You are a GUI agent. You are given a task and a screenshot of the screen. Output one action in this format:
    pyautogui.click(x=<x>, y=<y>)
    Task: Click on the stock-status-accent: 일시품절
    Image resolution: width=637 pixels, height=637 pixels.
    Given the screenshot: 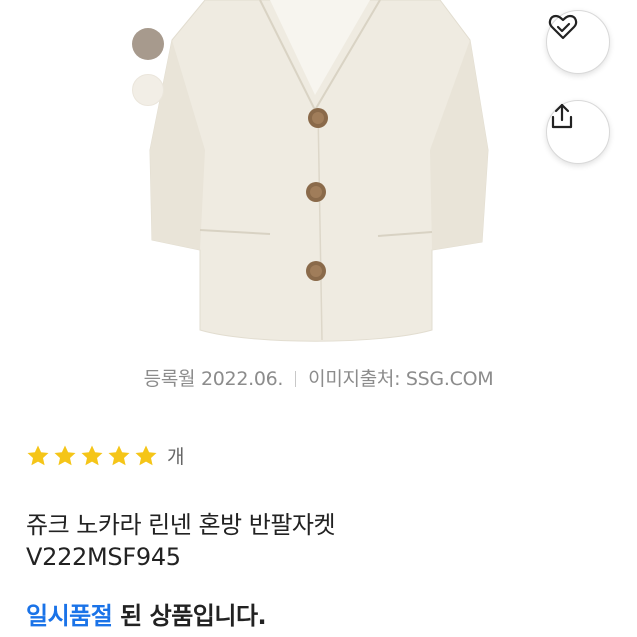 What is the action you would take?
    pyautogui.click(x=69, y=616)
    